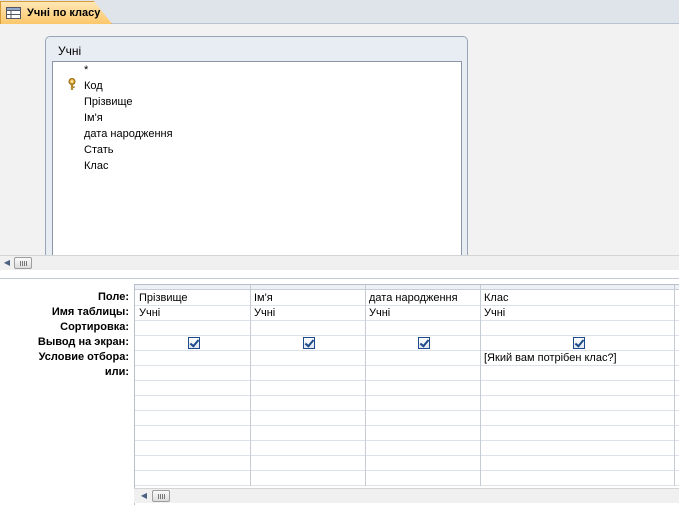 This screenshot has width=679, height=506. What do you see at coordinates (99, 150) in the screenshot?
I see `field-item-stat: Стать` at bounding box center [99, 150].